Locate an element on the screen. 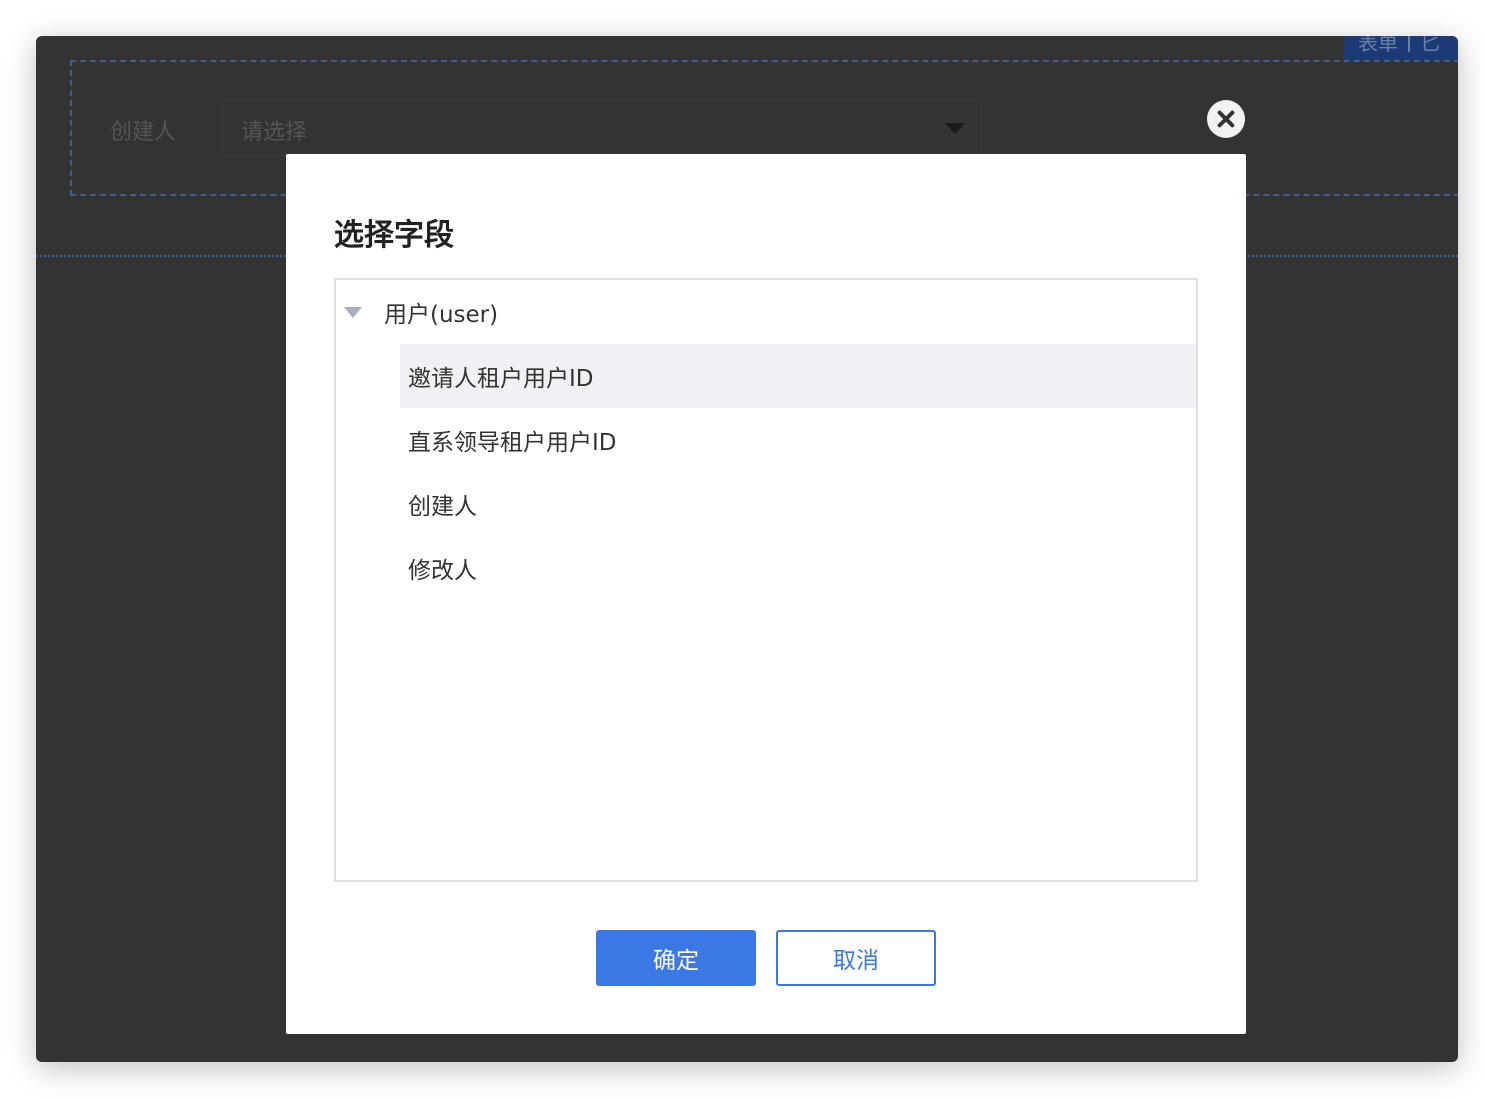  tree-node-label: 用户(user) is located at coordinates (441, 315).